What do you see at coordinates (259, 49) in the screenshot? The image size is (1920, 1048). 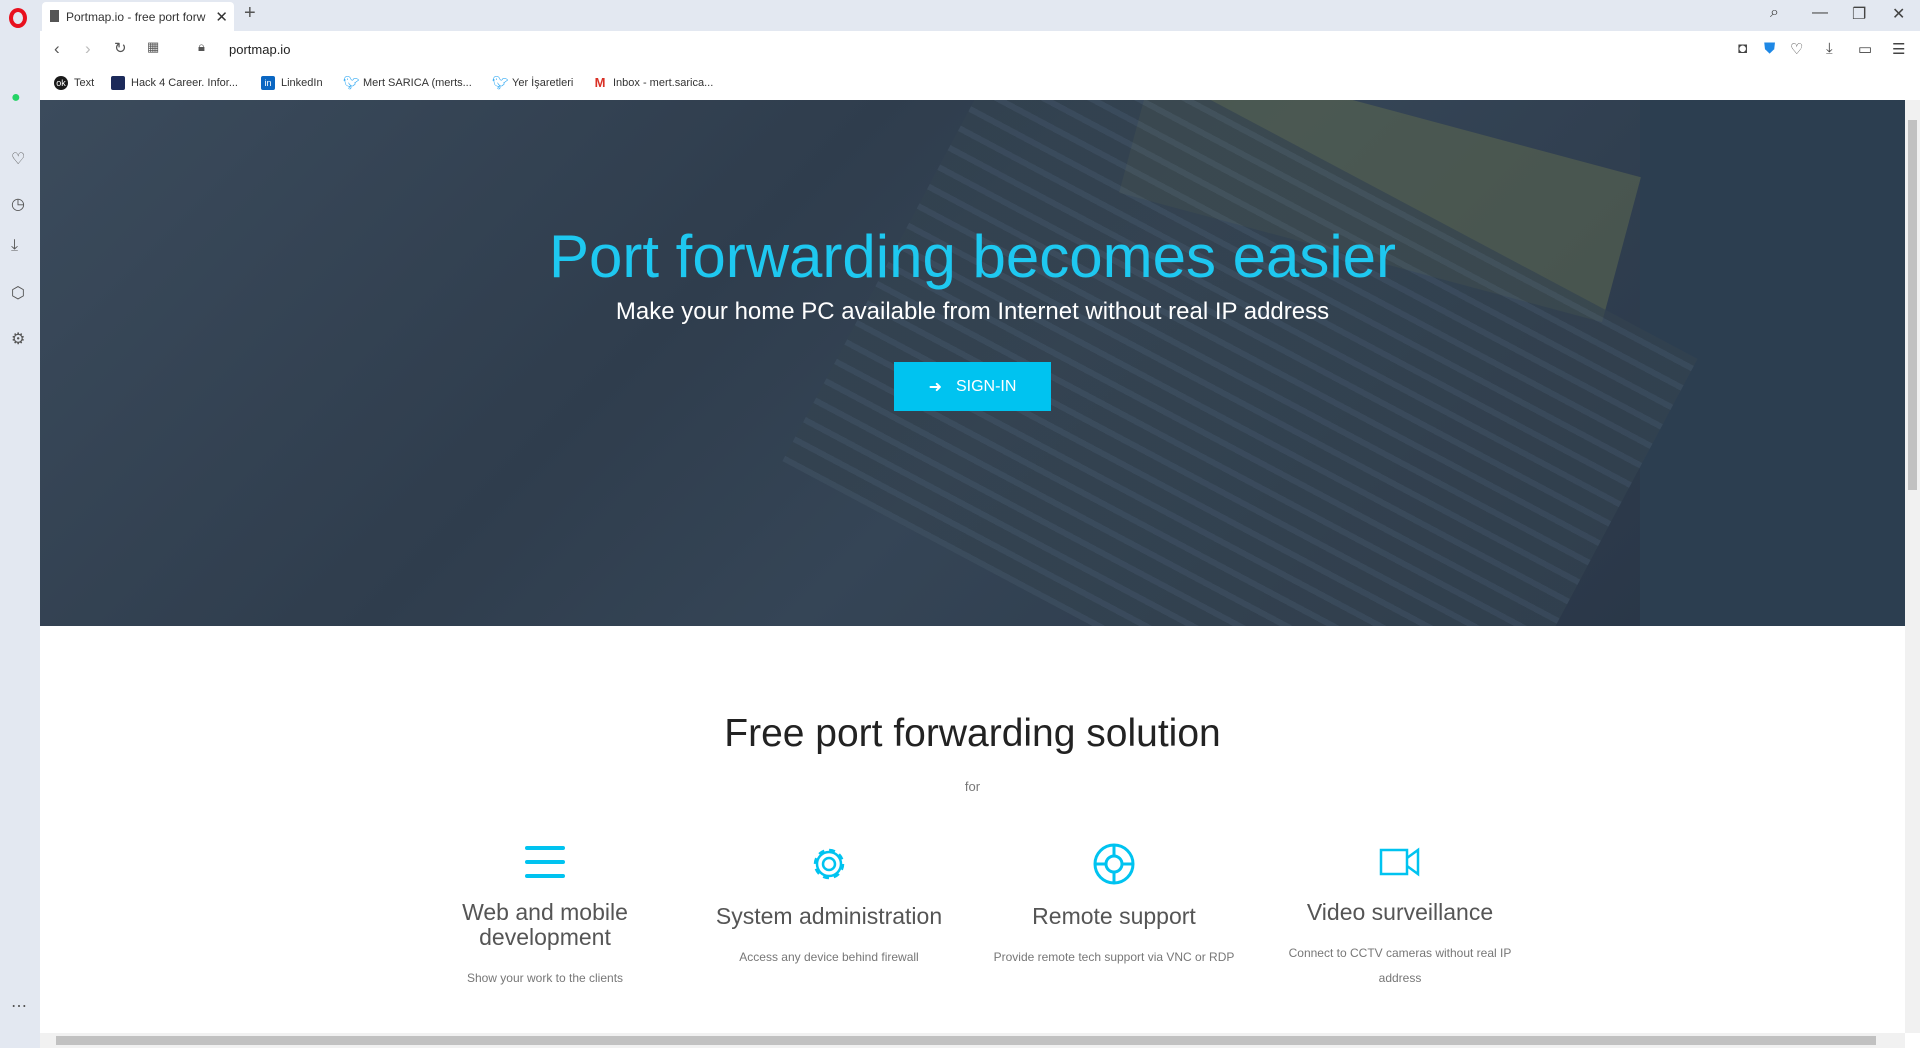 I see `url-input: portmap.io` at bounding box center [259, 49].